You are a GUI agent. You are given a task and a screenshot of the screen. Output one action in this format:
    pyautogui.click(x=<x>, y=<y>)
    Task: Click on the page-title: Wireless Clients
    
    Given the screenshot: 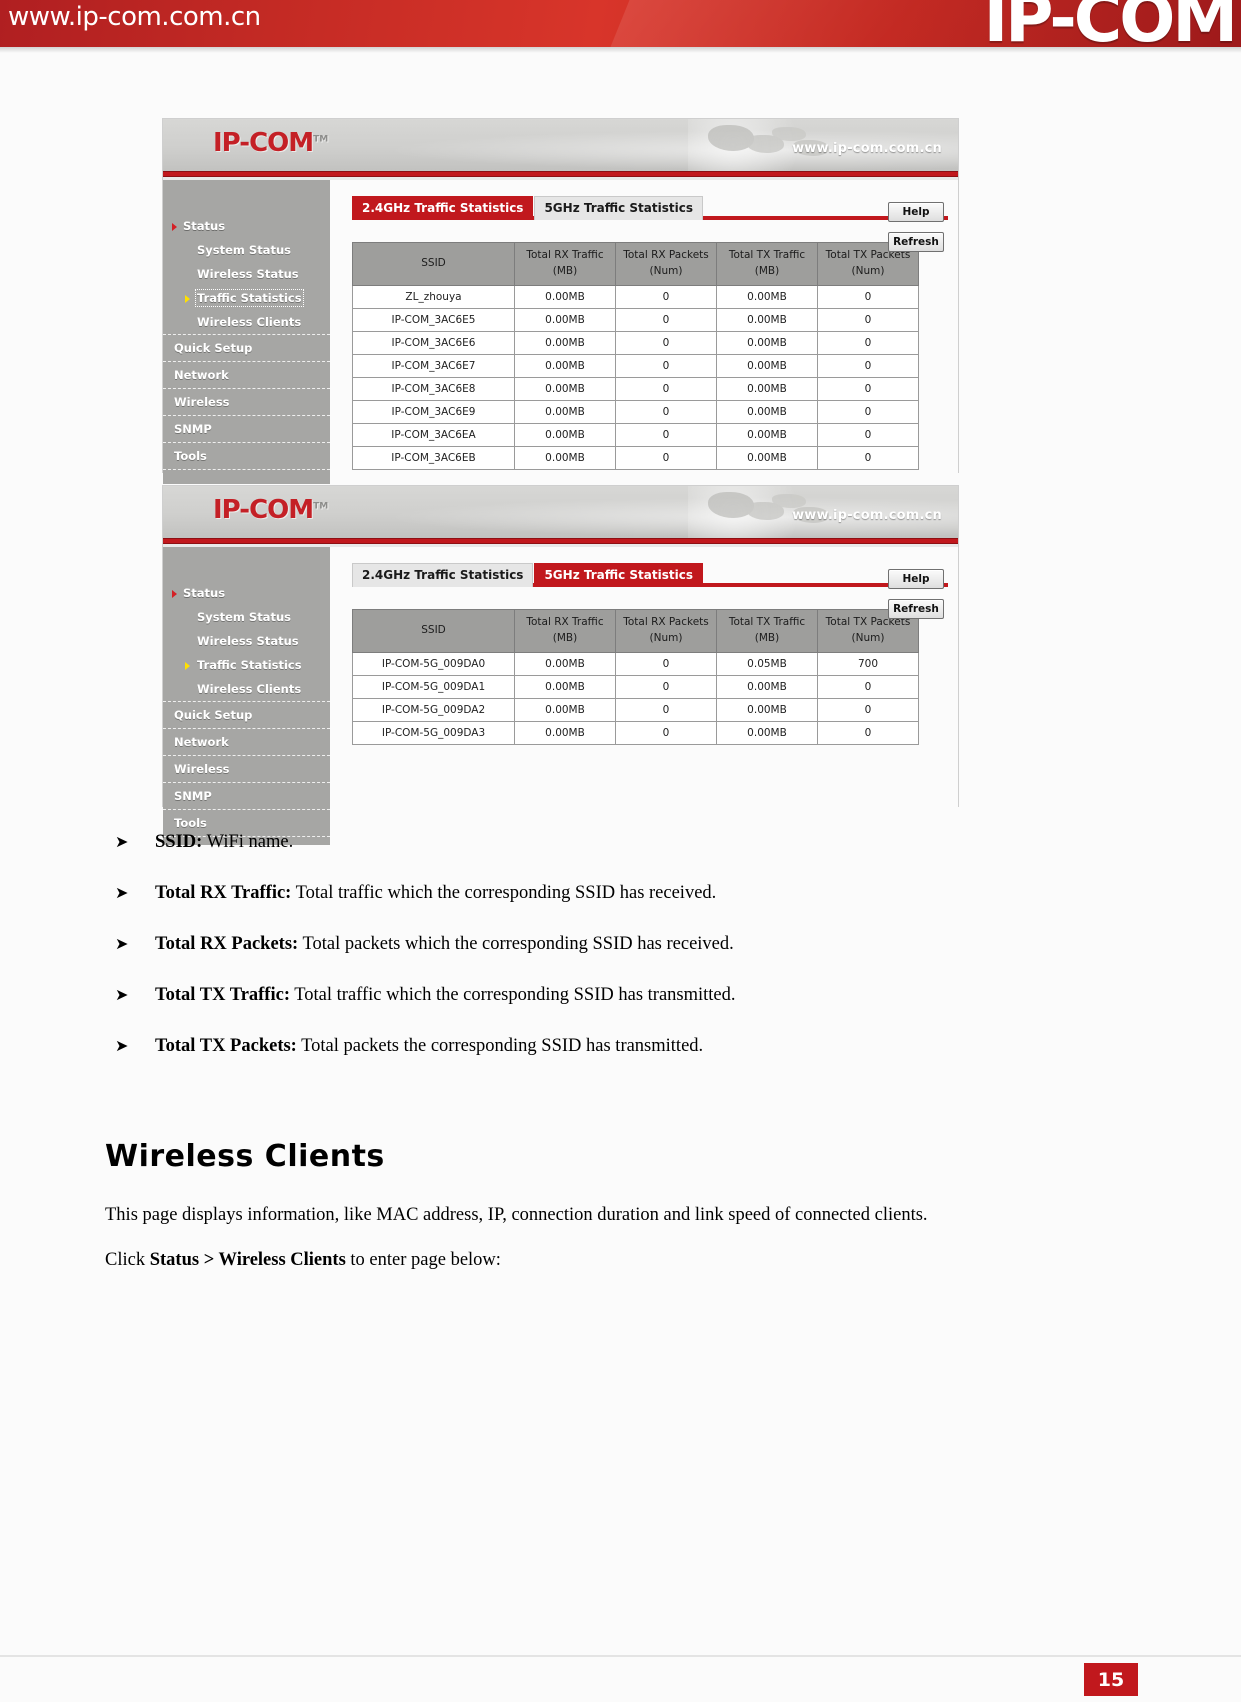 What is the action you would take?
    pyautogui.click(x=245, y=1156)
    